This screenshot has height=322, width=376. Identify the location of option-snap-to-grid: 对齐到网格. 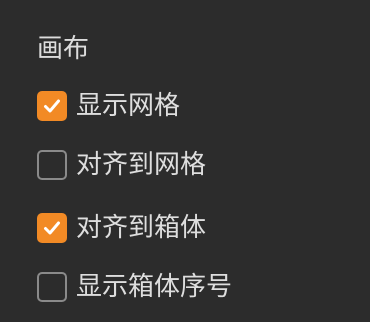
(121, 165).